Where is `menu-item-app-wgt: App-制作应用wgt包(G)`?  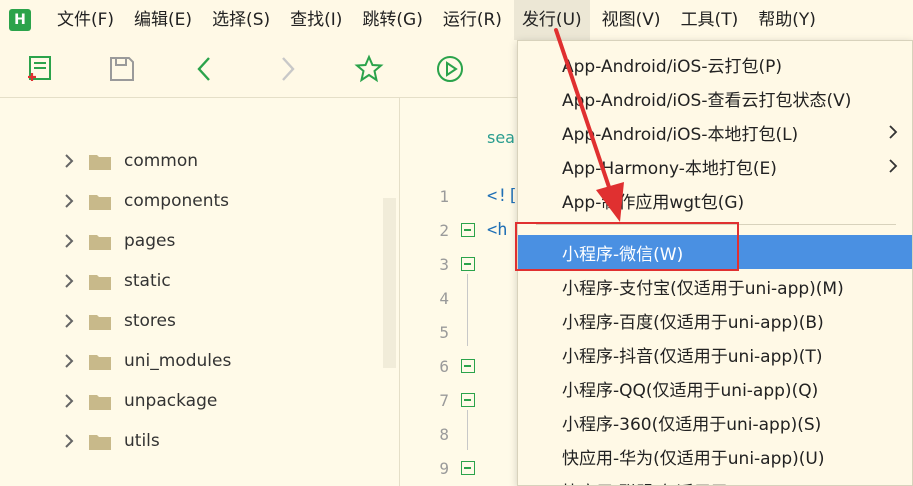 menu-item-app-wgt: App-制作应用wgt包(G) is located at coordinates (715, 200).